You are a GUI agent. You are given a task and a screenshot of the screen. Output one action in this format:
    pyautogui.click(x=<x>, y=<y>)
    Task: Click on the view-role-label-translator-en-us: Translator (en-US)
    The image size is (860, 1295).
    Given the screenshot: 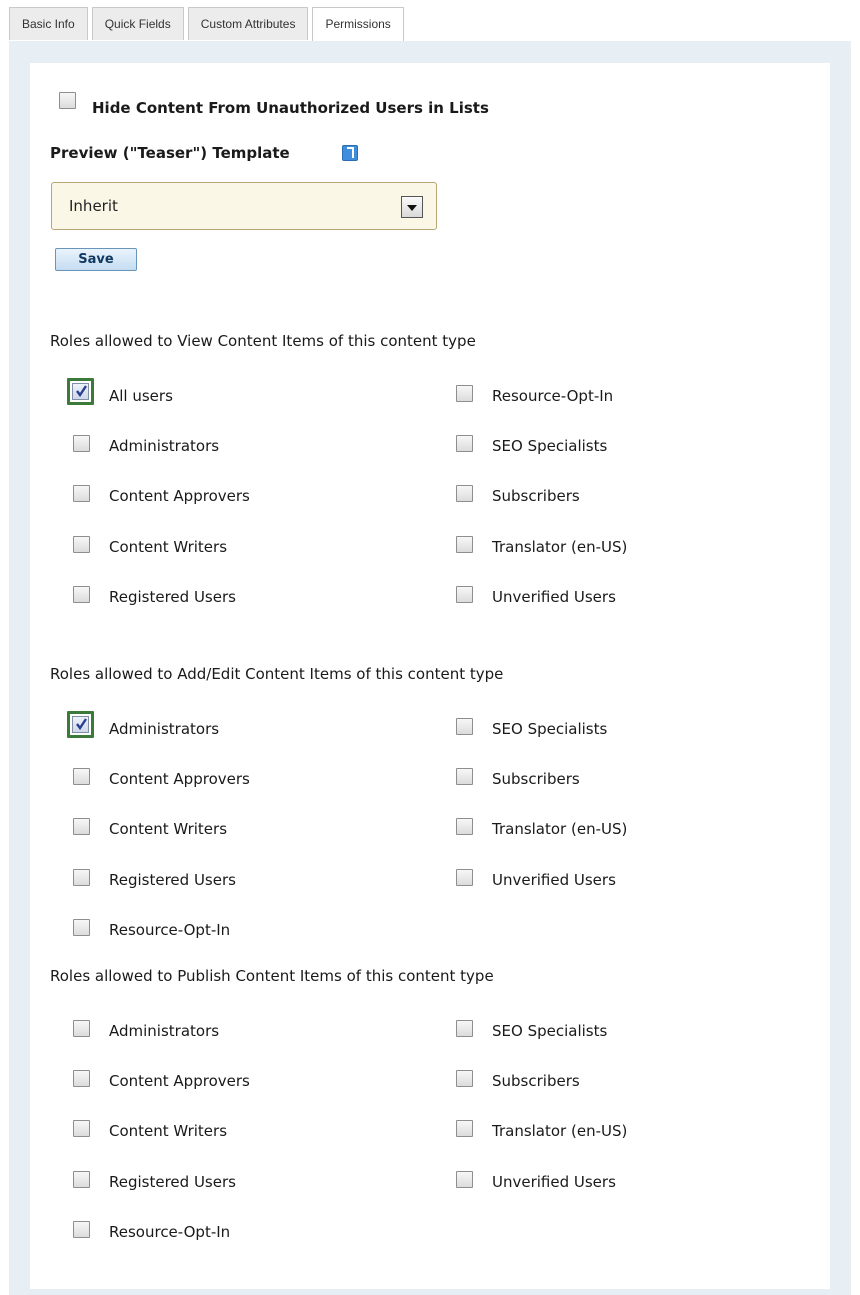 What is the action you would take?
    pyautogui.click(x=560, y=546)
    